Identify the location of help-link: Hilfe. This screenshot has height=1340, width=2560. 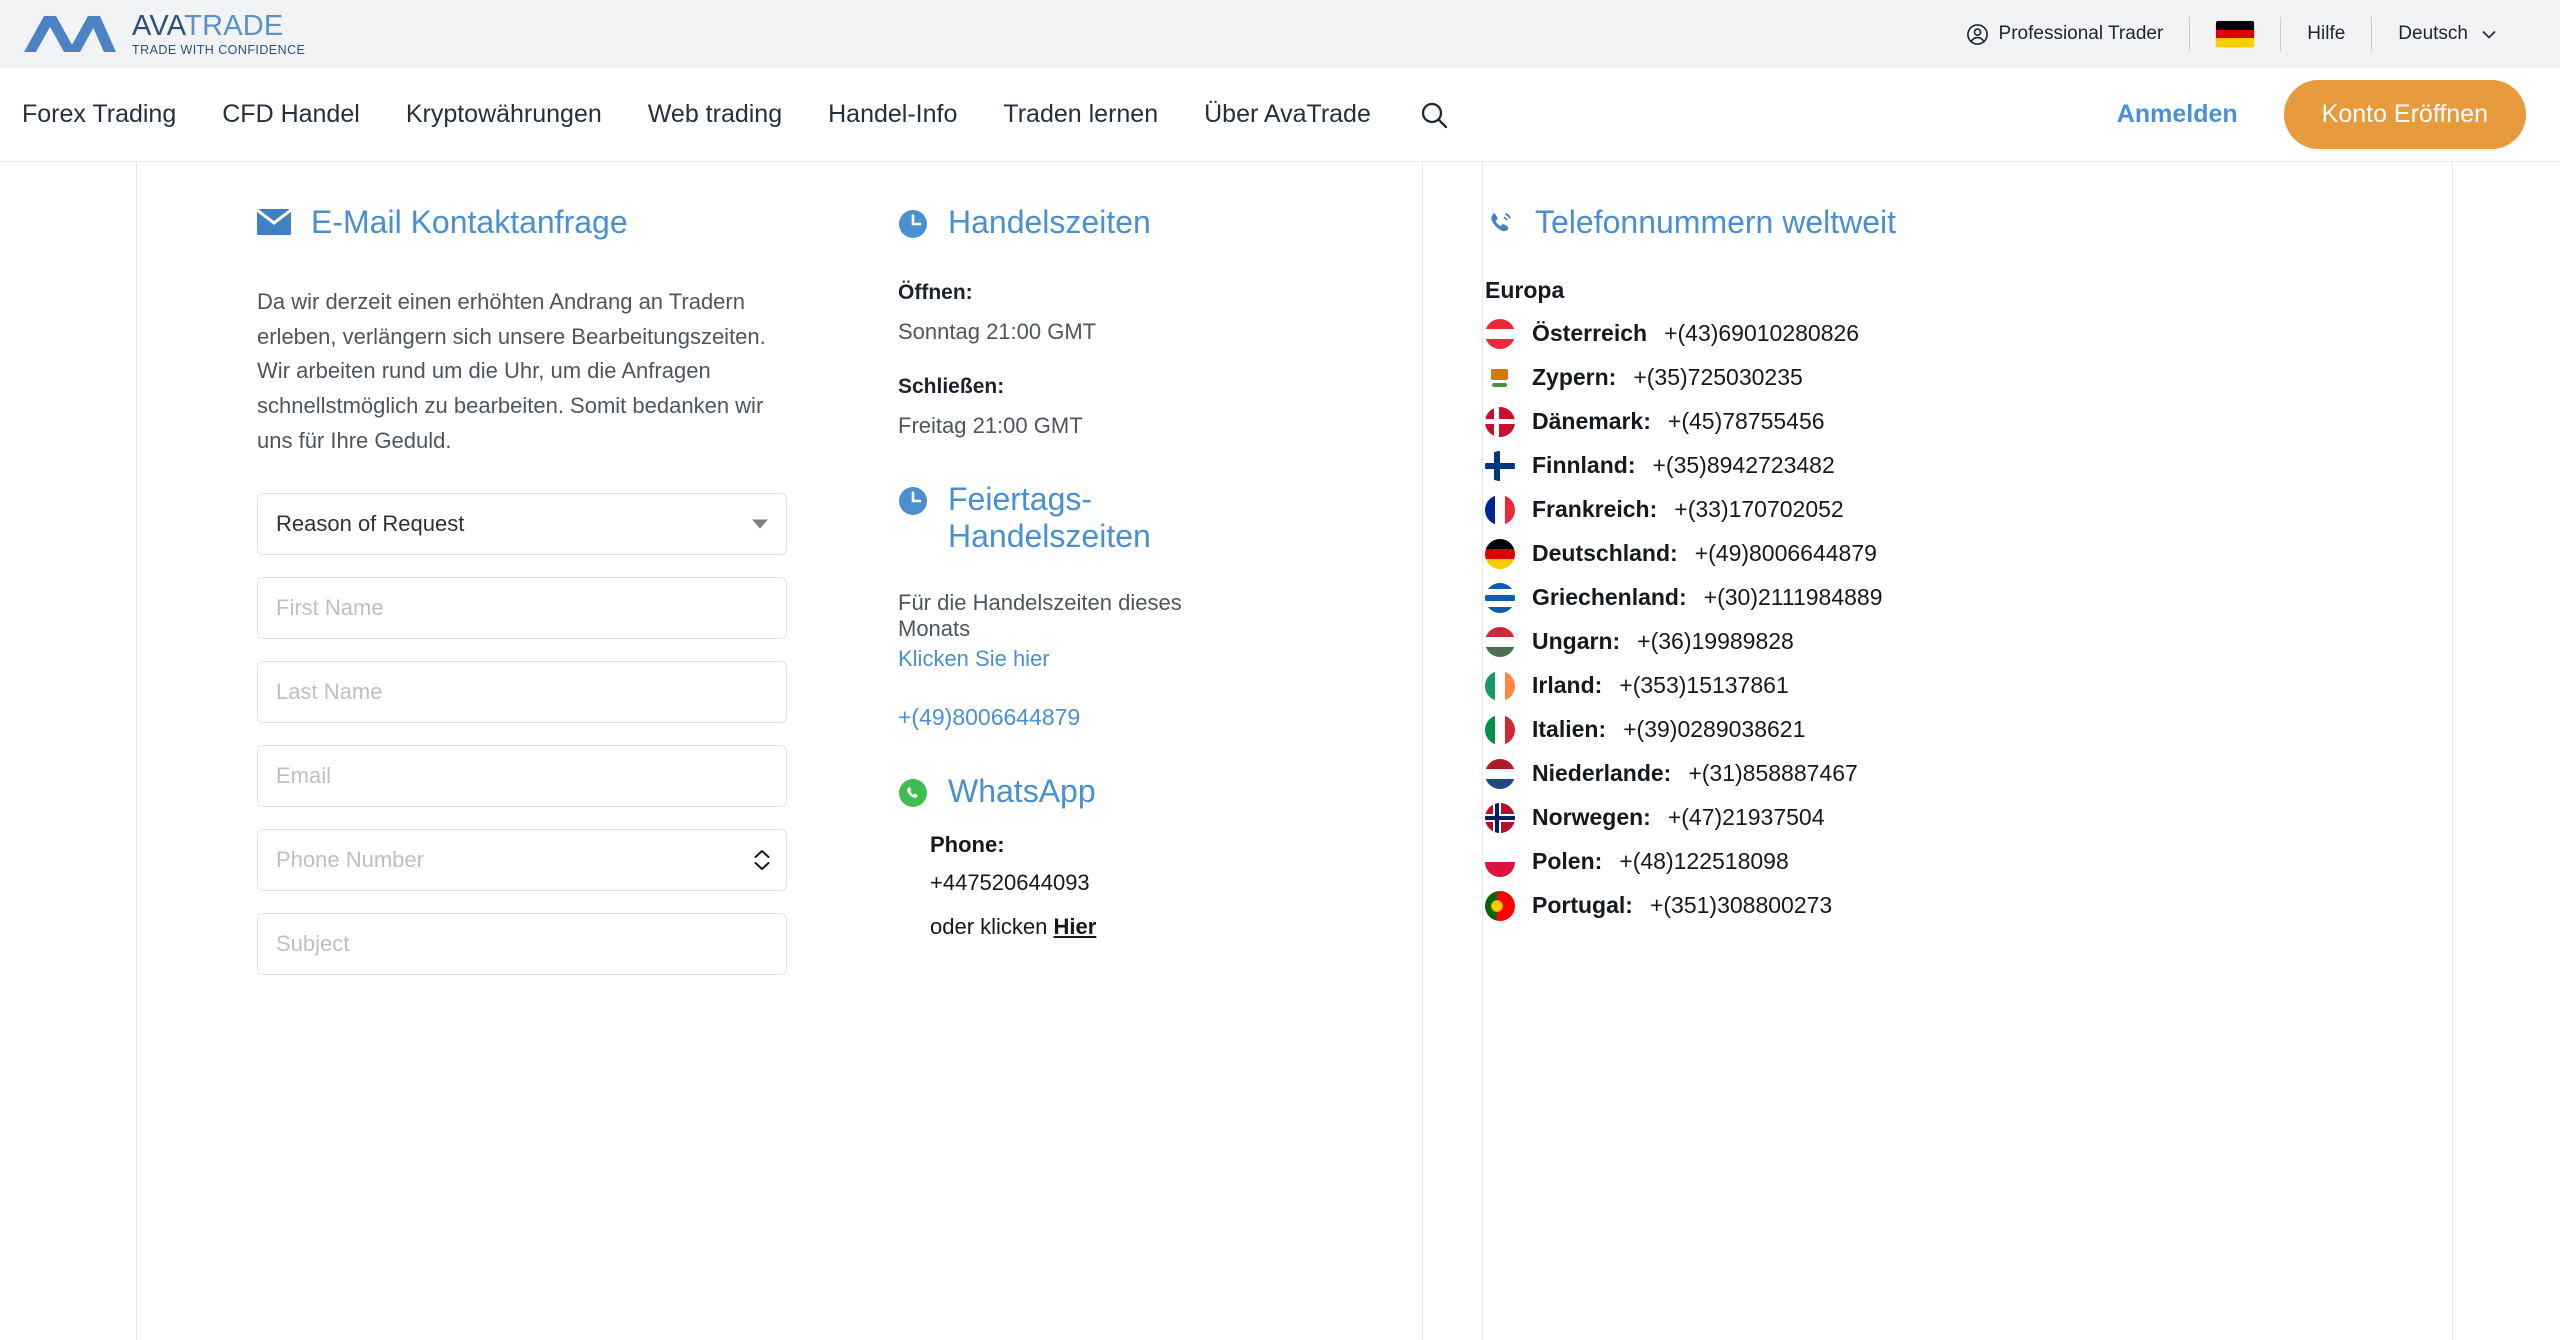
(2326, 34).